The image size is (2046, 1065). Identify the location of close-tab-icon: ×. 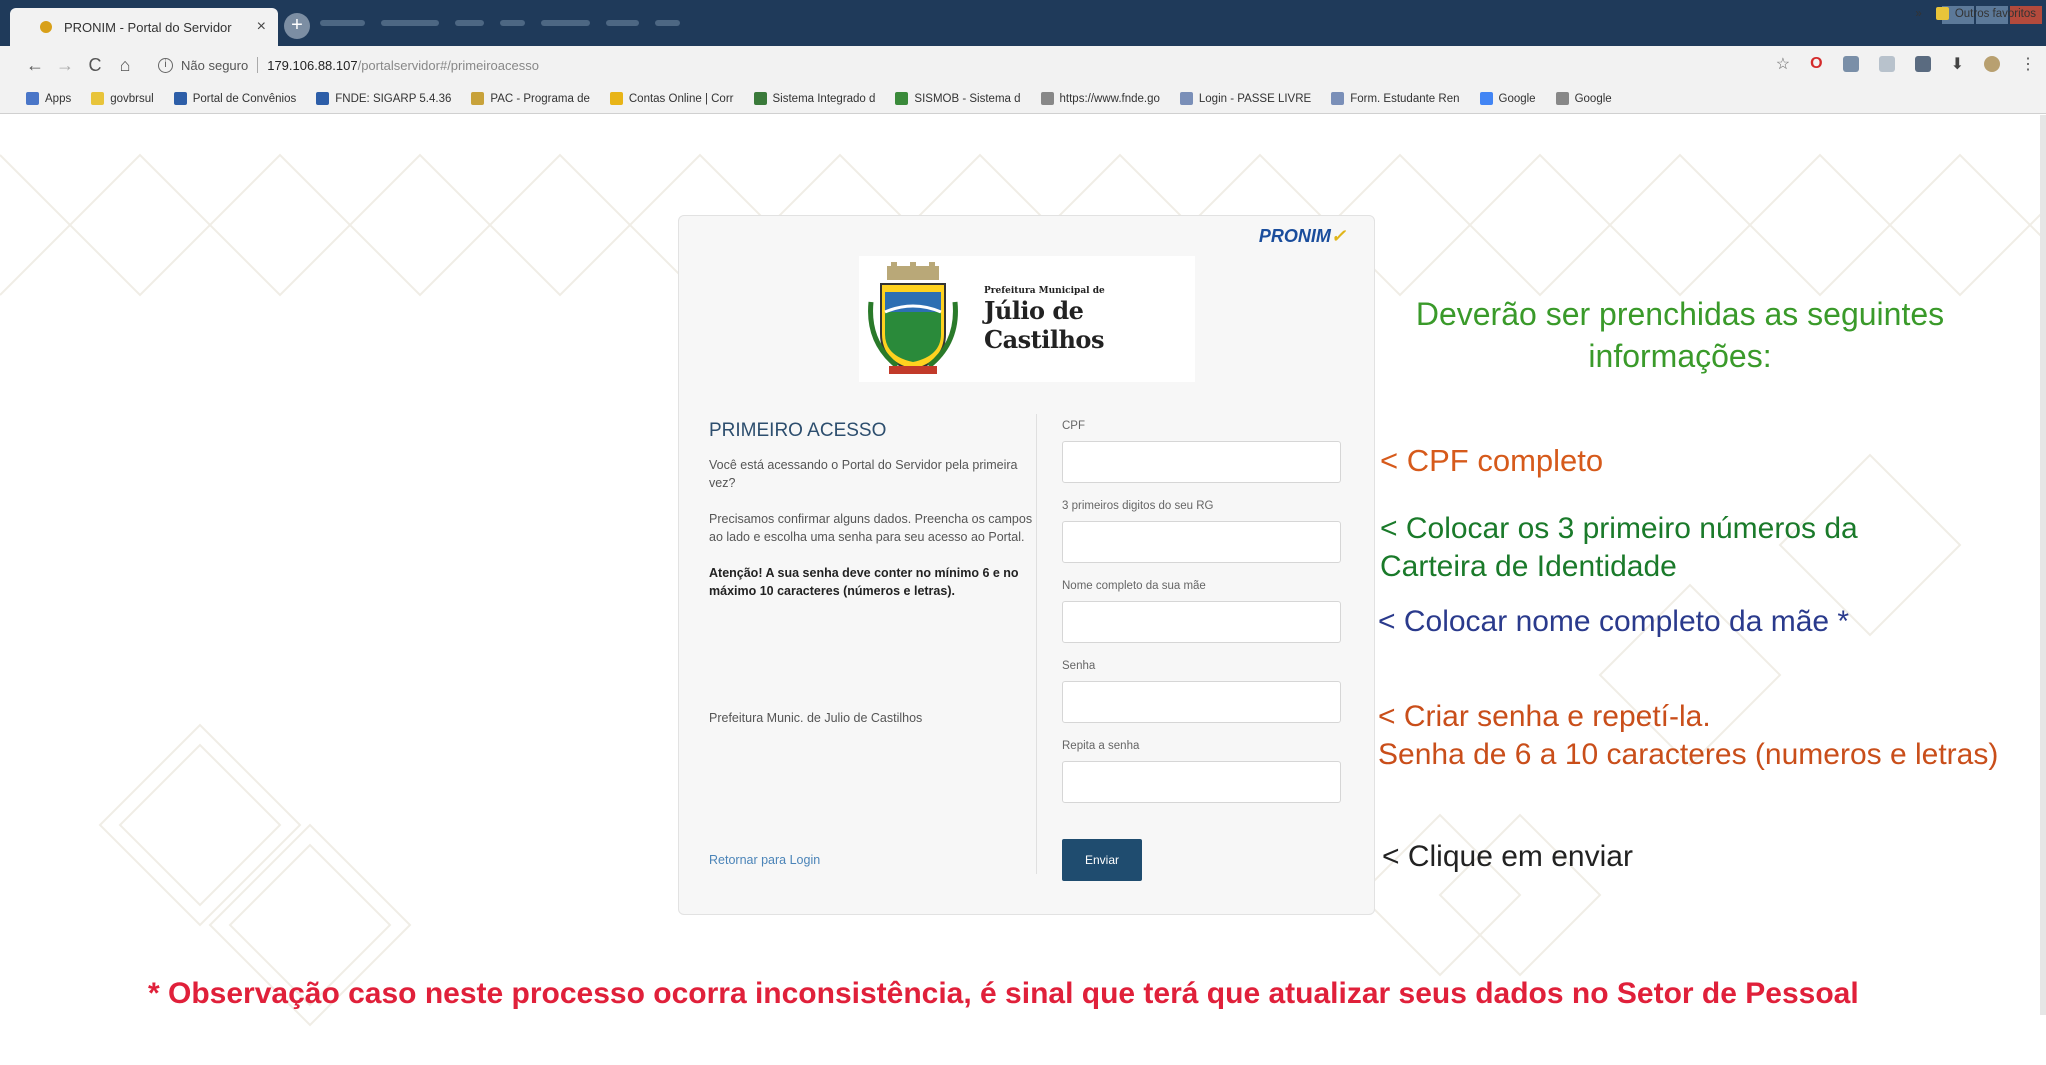
(261, 27).